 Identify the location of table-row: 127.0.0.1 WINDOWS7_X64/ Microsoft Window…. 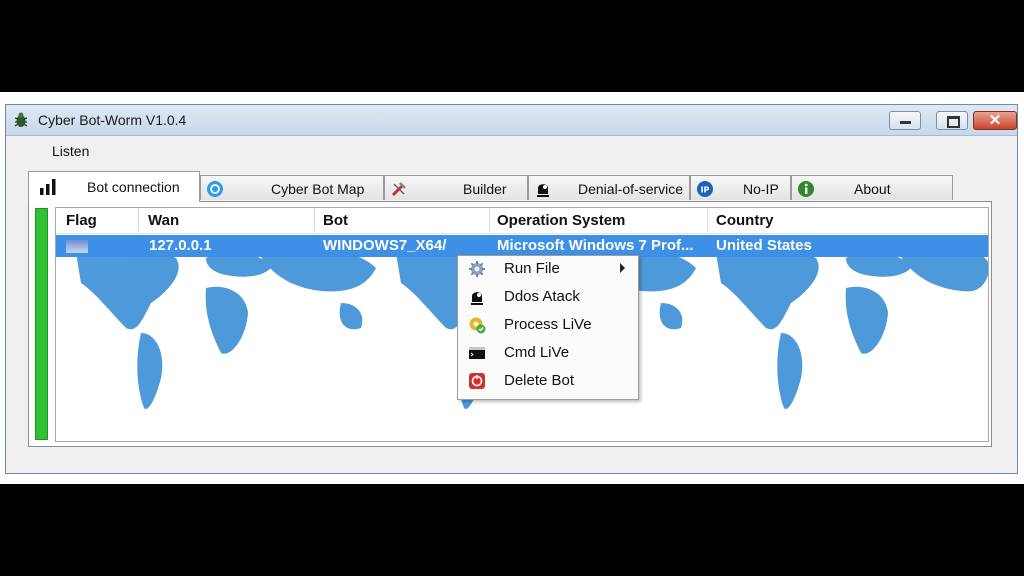
(522, 246).